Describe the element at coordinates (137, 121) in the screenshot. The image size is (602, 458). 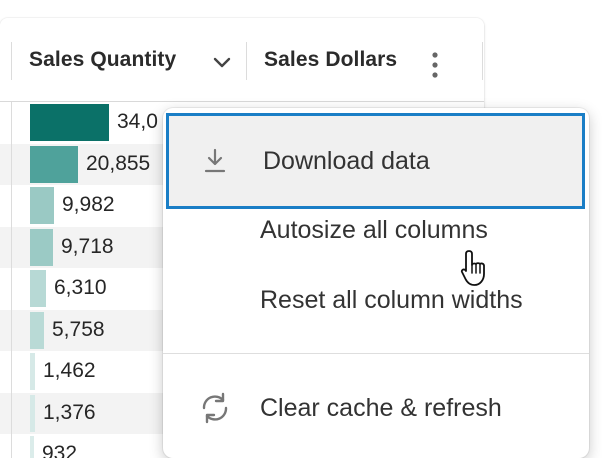
I see `sales-quantity-value: 34,0` at that location.